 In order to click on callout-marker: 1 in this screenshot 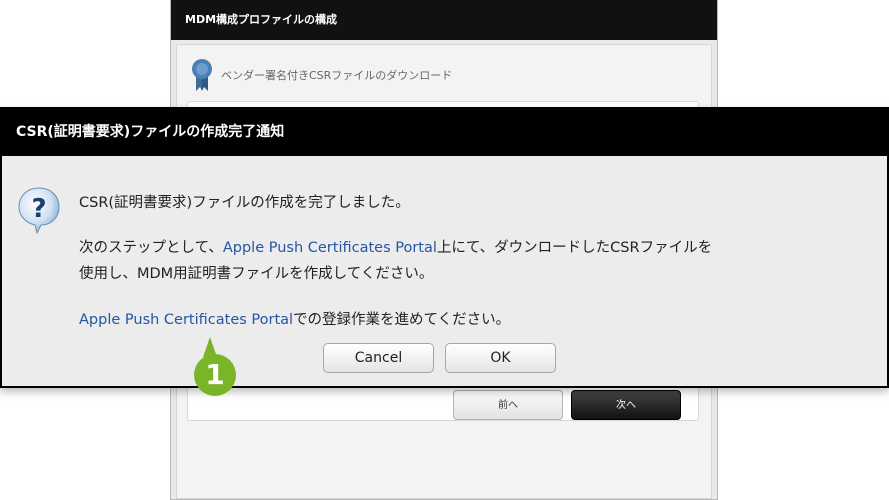, I will do `click(215, 369)`.